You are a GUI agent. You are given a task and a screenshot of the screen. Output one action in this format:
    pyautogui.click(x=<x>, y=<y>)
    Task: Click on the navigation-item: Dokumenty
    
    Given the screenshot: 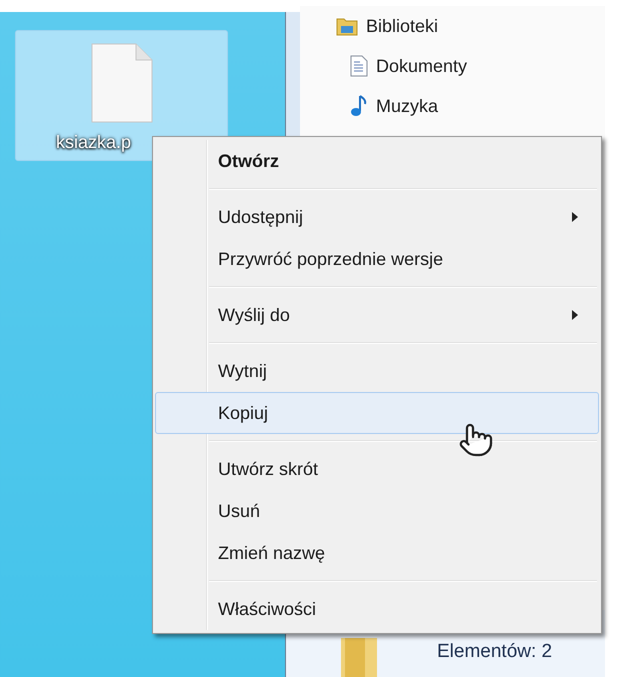 What is the action you would take?
    pyautogui.click(x=422, y=66)
    